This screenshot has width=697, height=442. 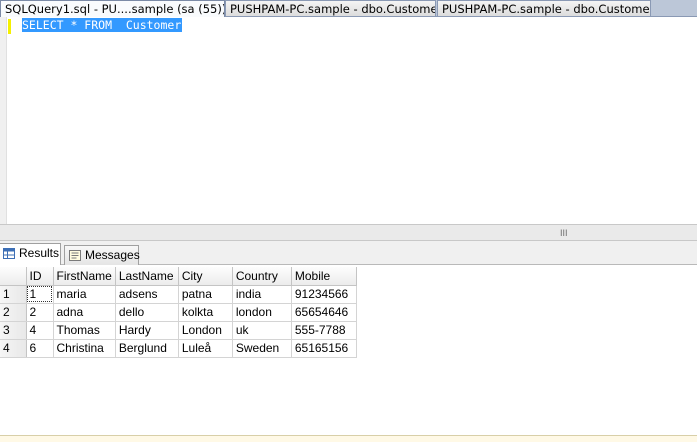 What do you see at coordinates (9, 26) in the screenshot?
I see `change-tracking-bar` at bounding box center [9, 26].